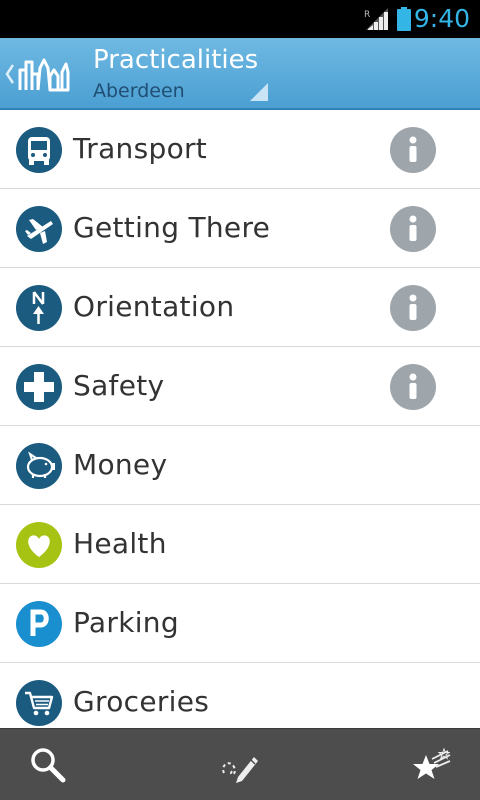 This screenshot has width=480, height=800. Describe the element at coordinates (39, 545) in the screenshot. I see `heart-icon` at that location.